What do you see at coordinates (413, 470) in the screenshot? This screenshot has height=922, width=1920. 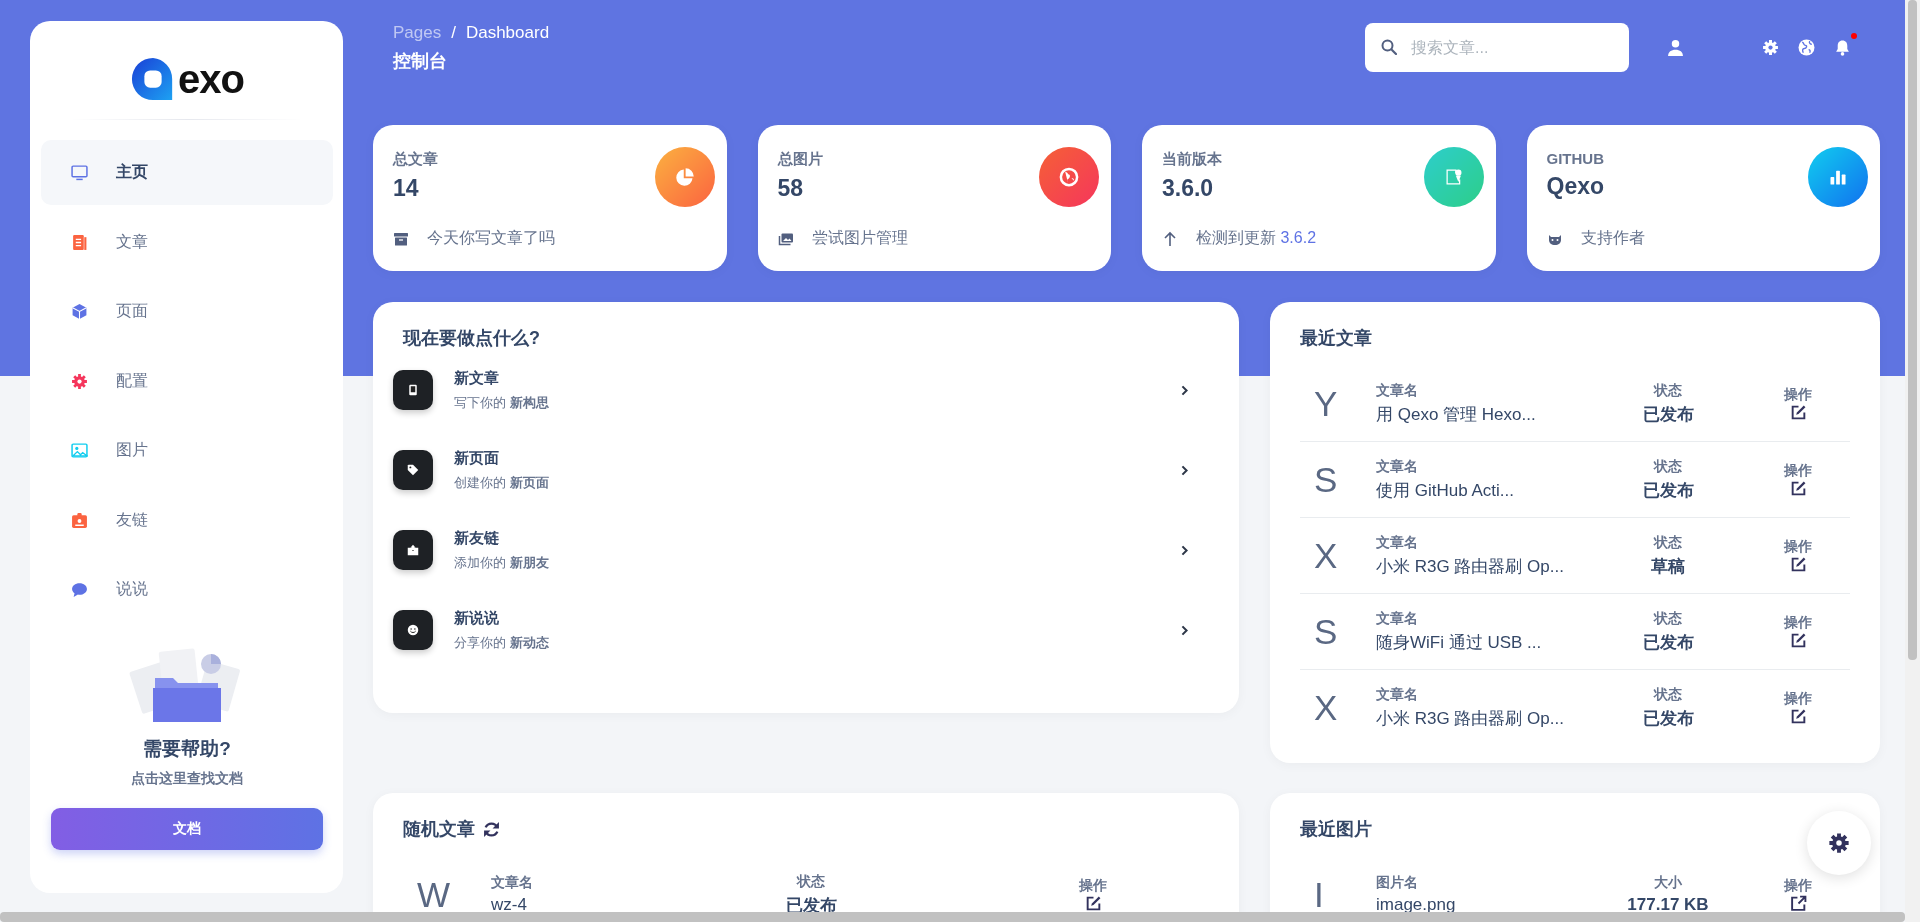 I see `tag-icon` at bounding box center [413, 470].